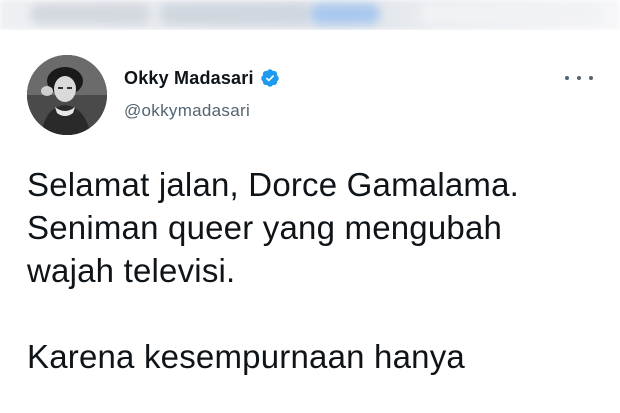 The image size is (620, 413). What do you see at coordinates (567, 78) in the screenshot?
I see `more-horizontal-icon` at bounding box center [567, 78].